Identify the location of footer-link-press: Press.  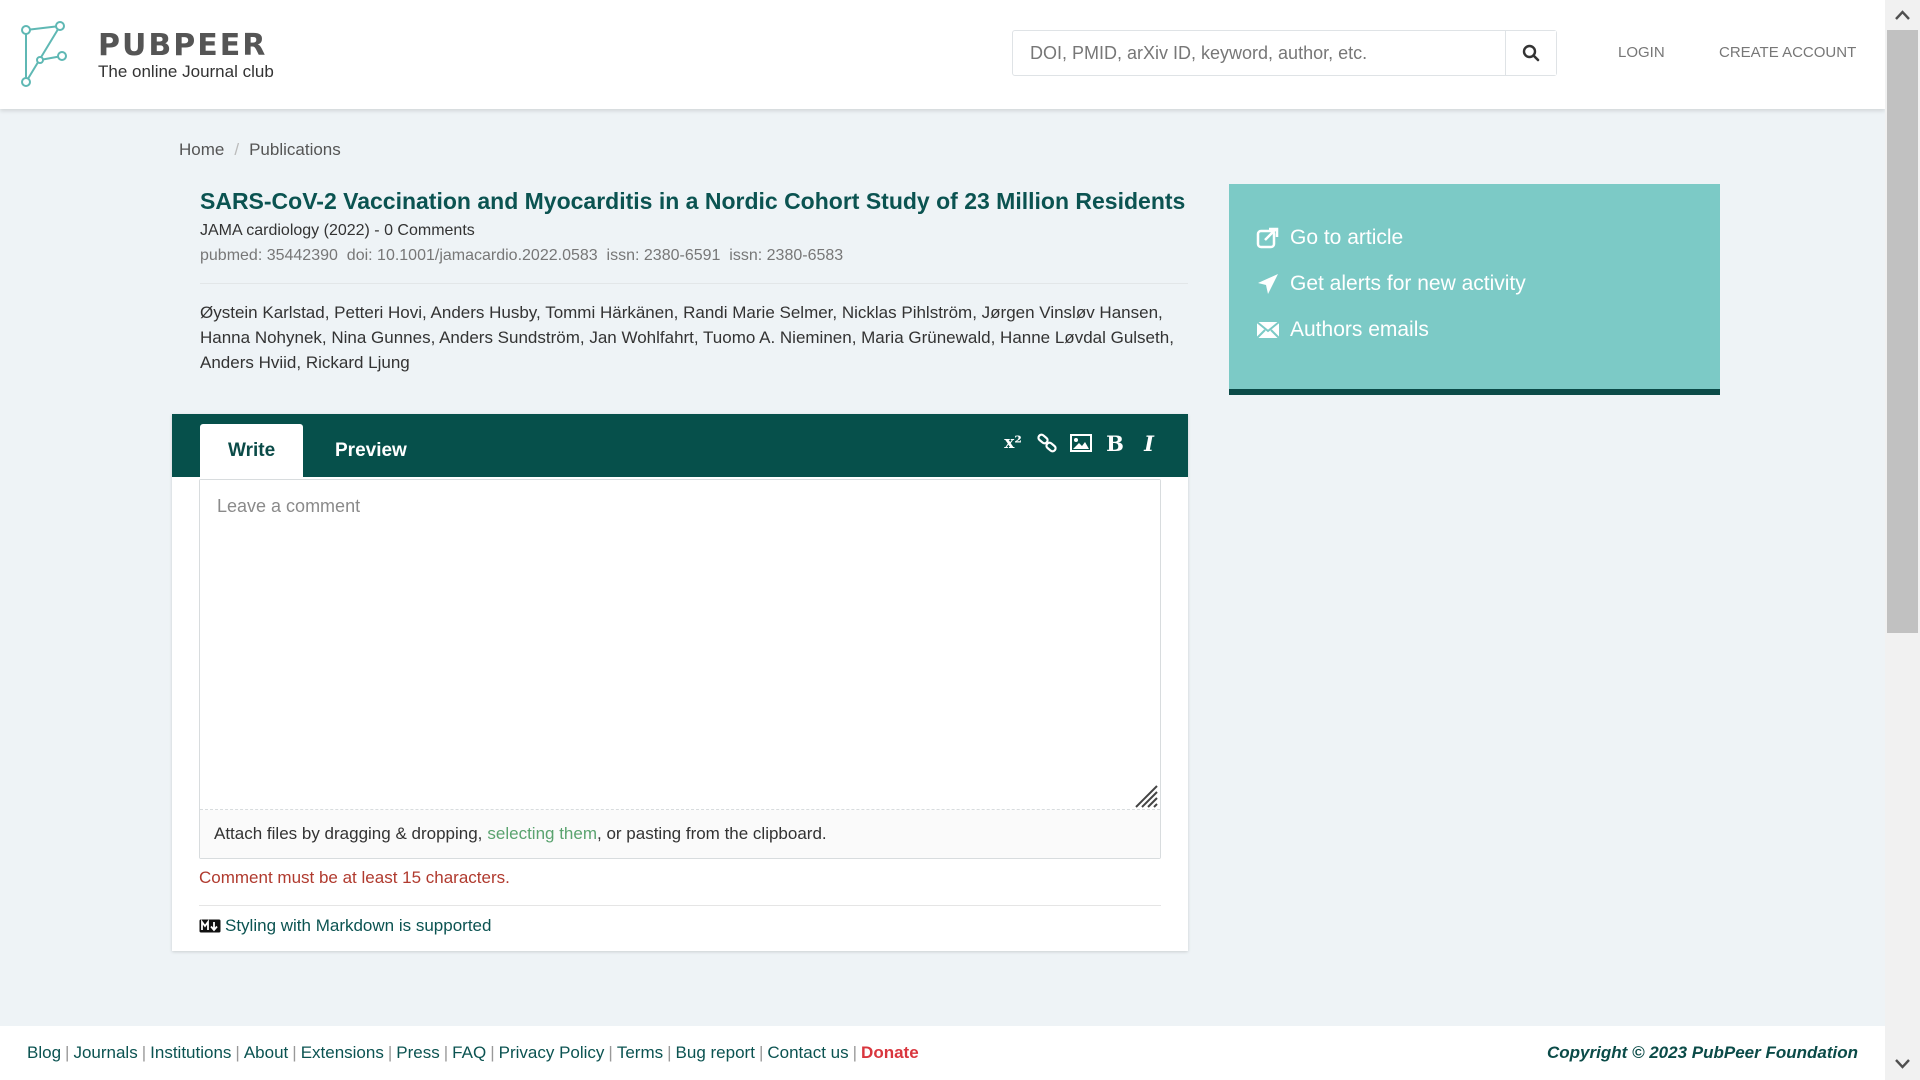
(417, 1052).